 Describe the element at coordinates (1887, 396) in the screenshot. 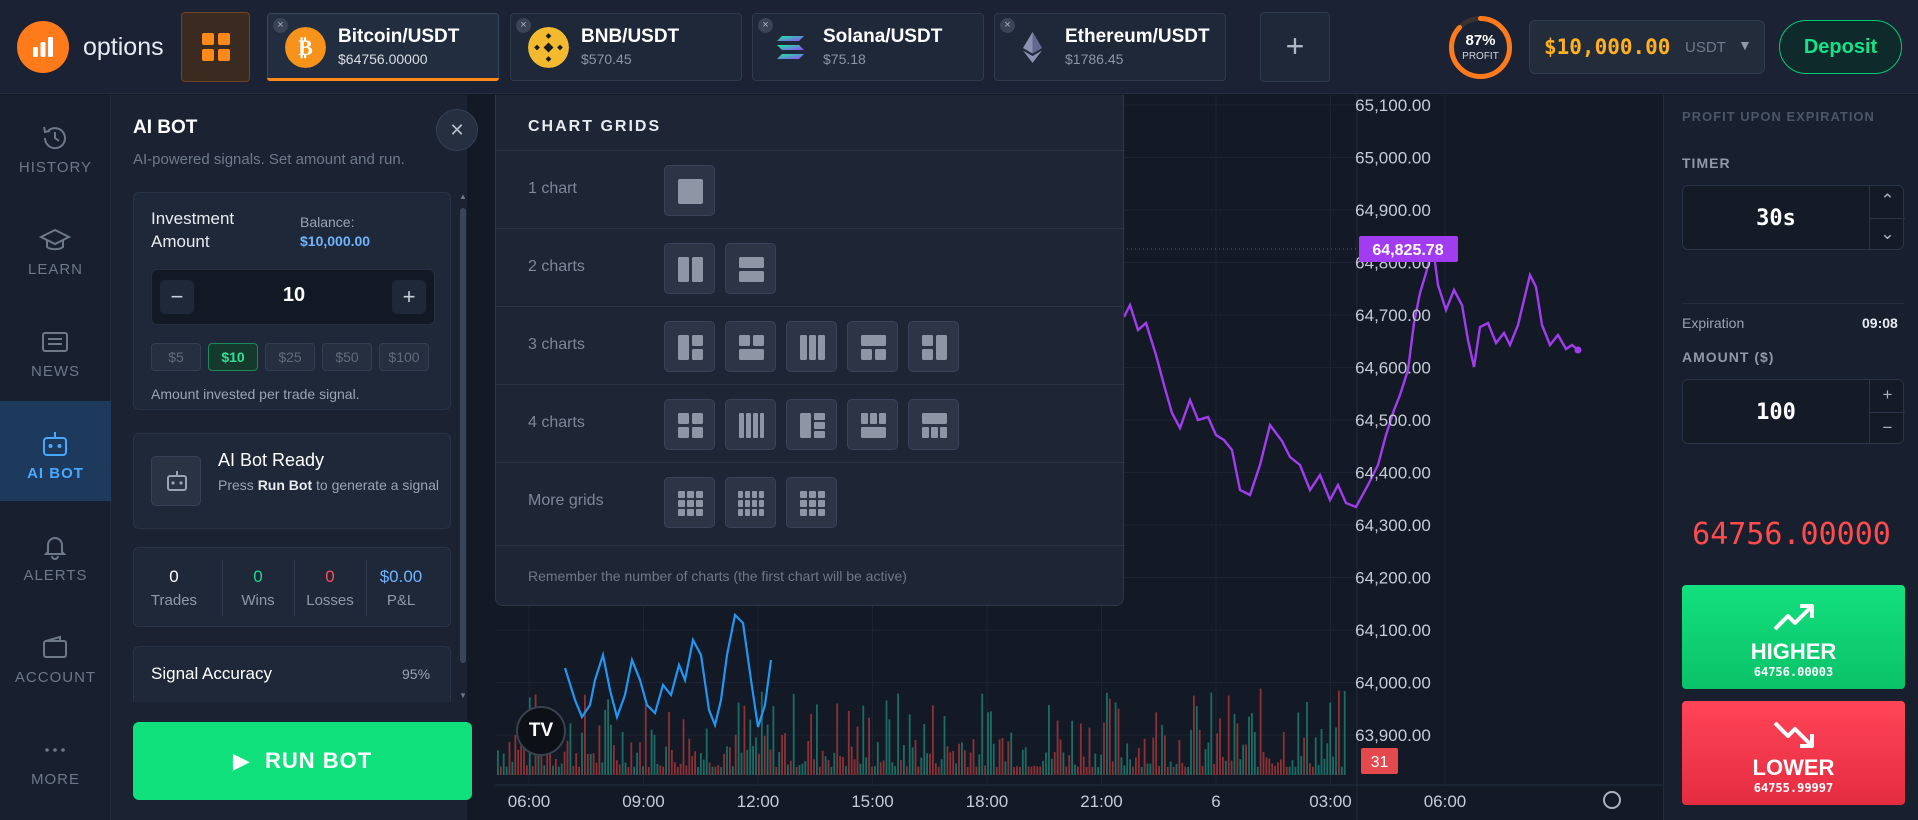

I see `amount-plus-button: +` at that location.